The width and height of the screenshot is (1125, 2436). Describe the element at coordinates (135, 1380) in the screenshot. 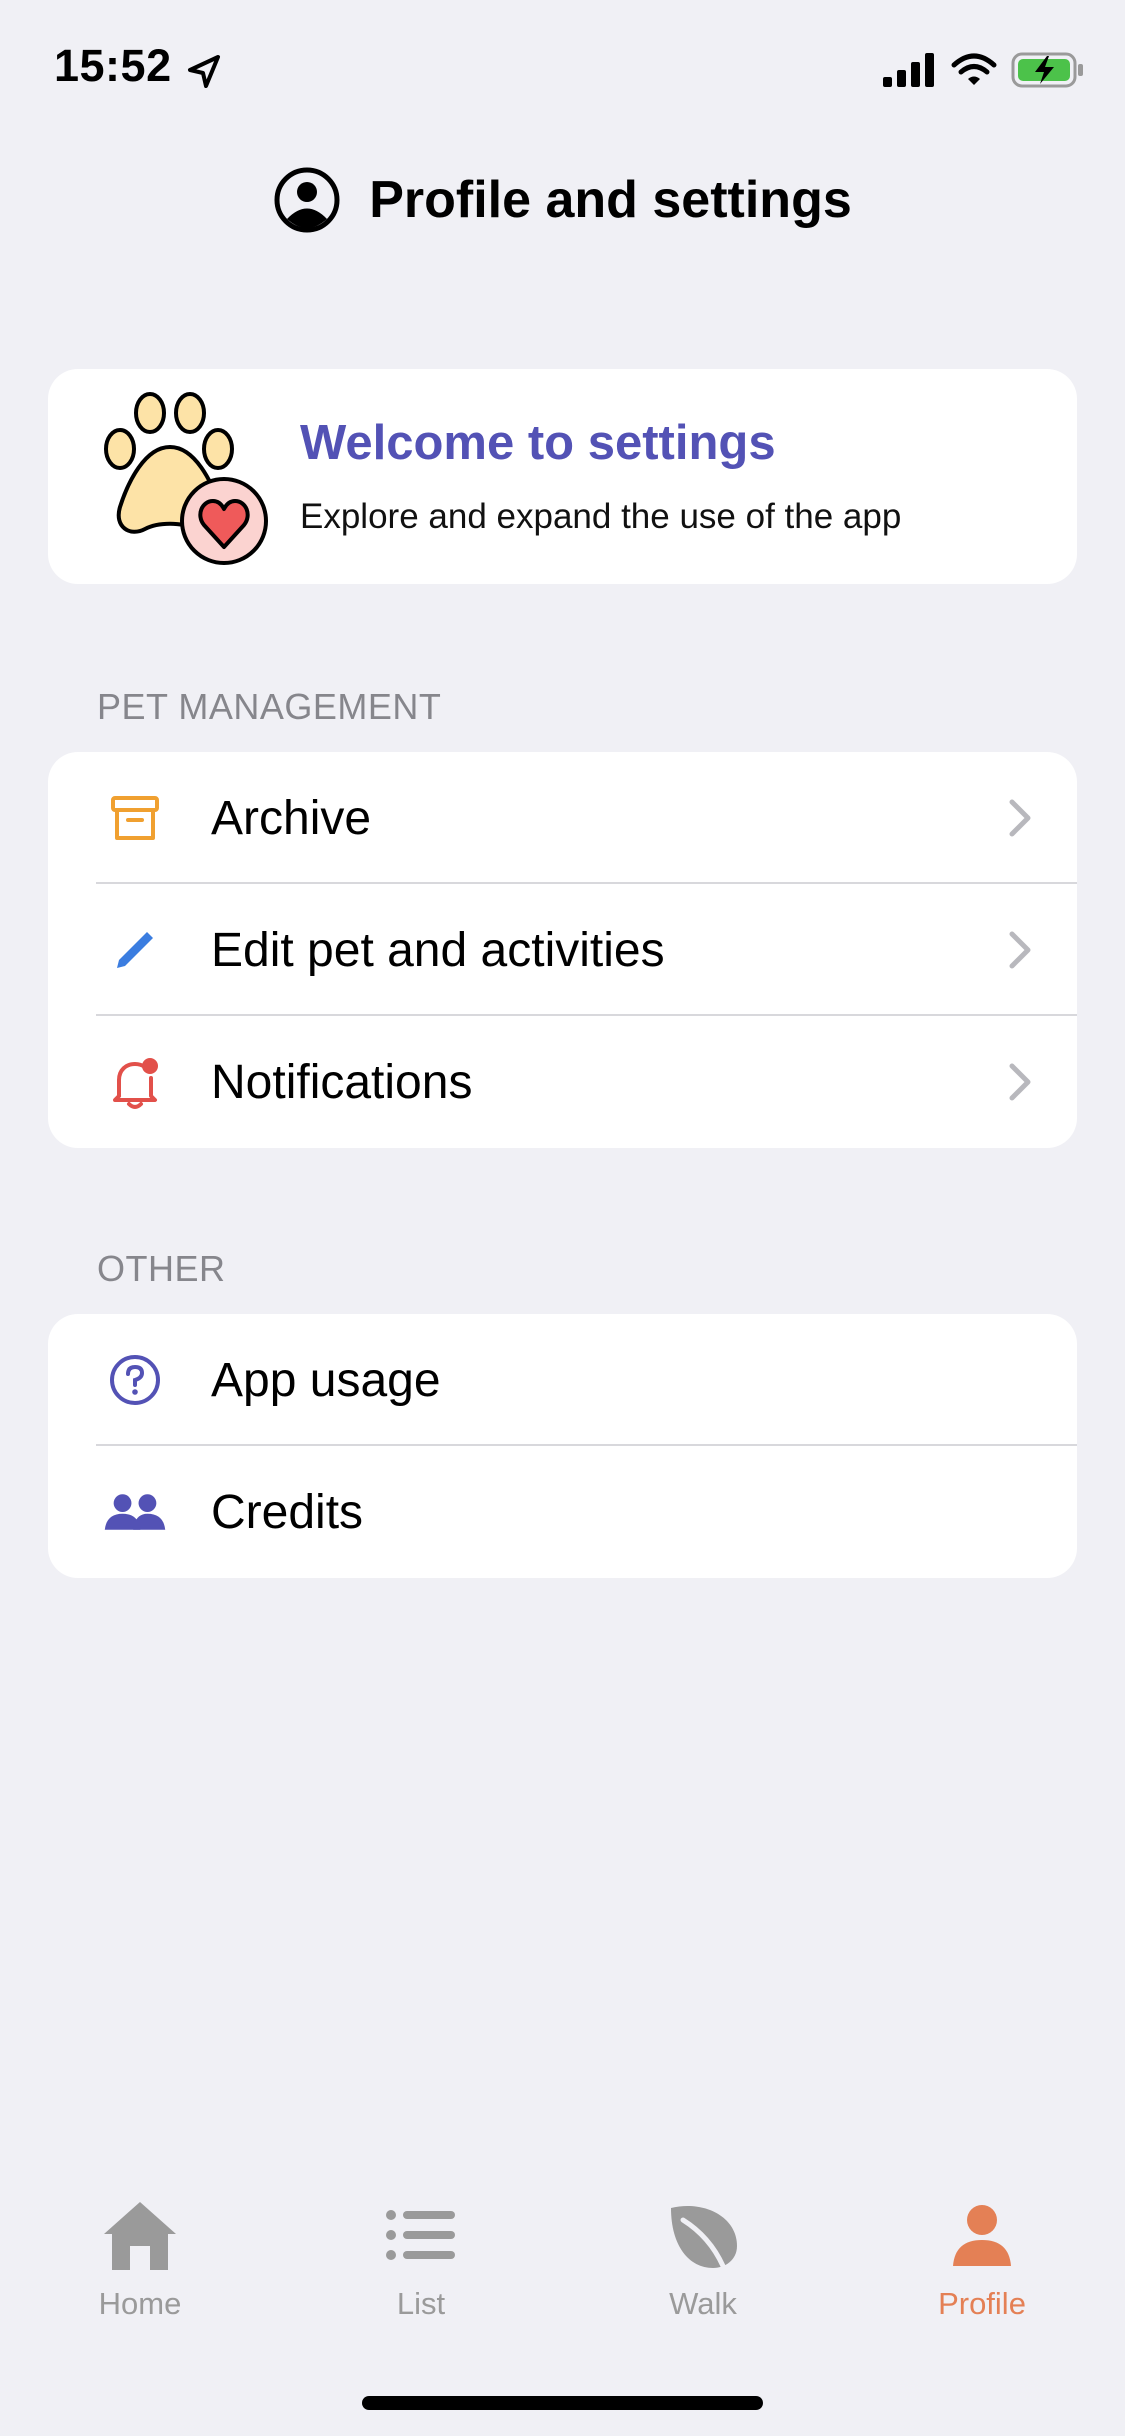

I see `question-circle-icon` at that location.